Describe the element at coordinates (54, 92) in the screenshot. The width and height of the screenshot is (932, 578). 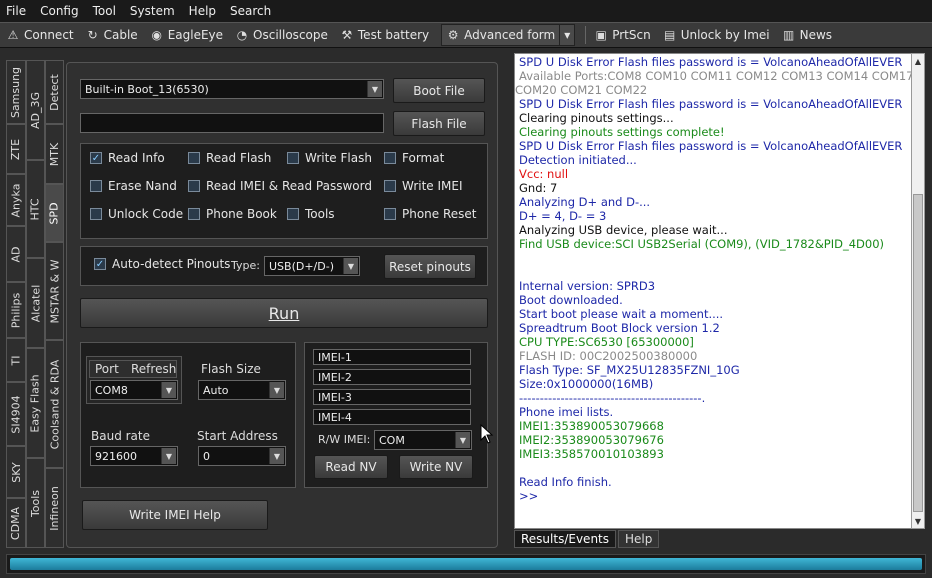
I see `tab-detect: Detect` at that location.